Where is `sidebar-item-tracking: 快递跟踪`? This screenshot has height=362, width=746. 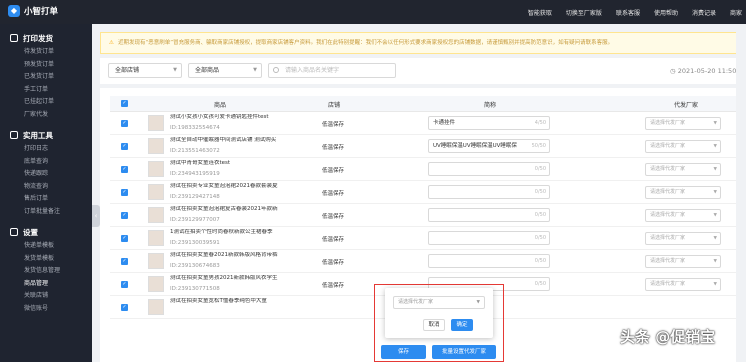 sidebar-item-tracking: 快递跟踪 is located at coordinates (51, 174).